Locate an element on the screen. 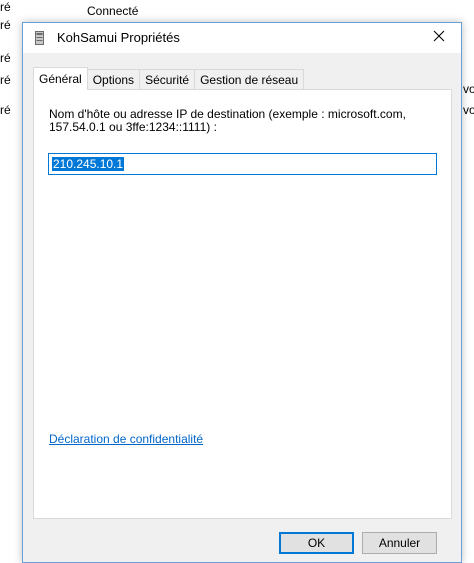 This screenshot has height=563, width=474. tab-network: Gestion de réseau is located at coordinates (249, 79).